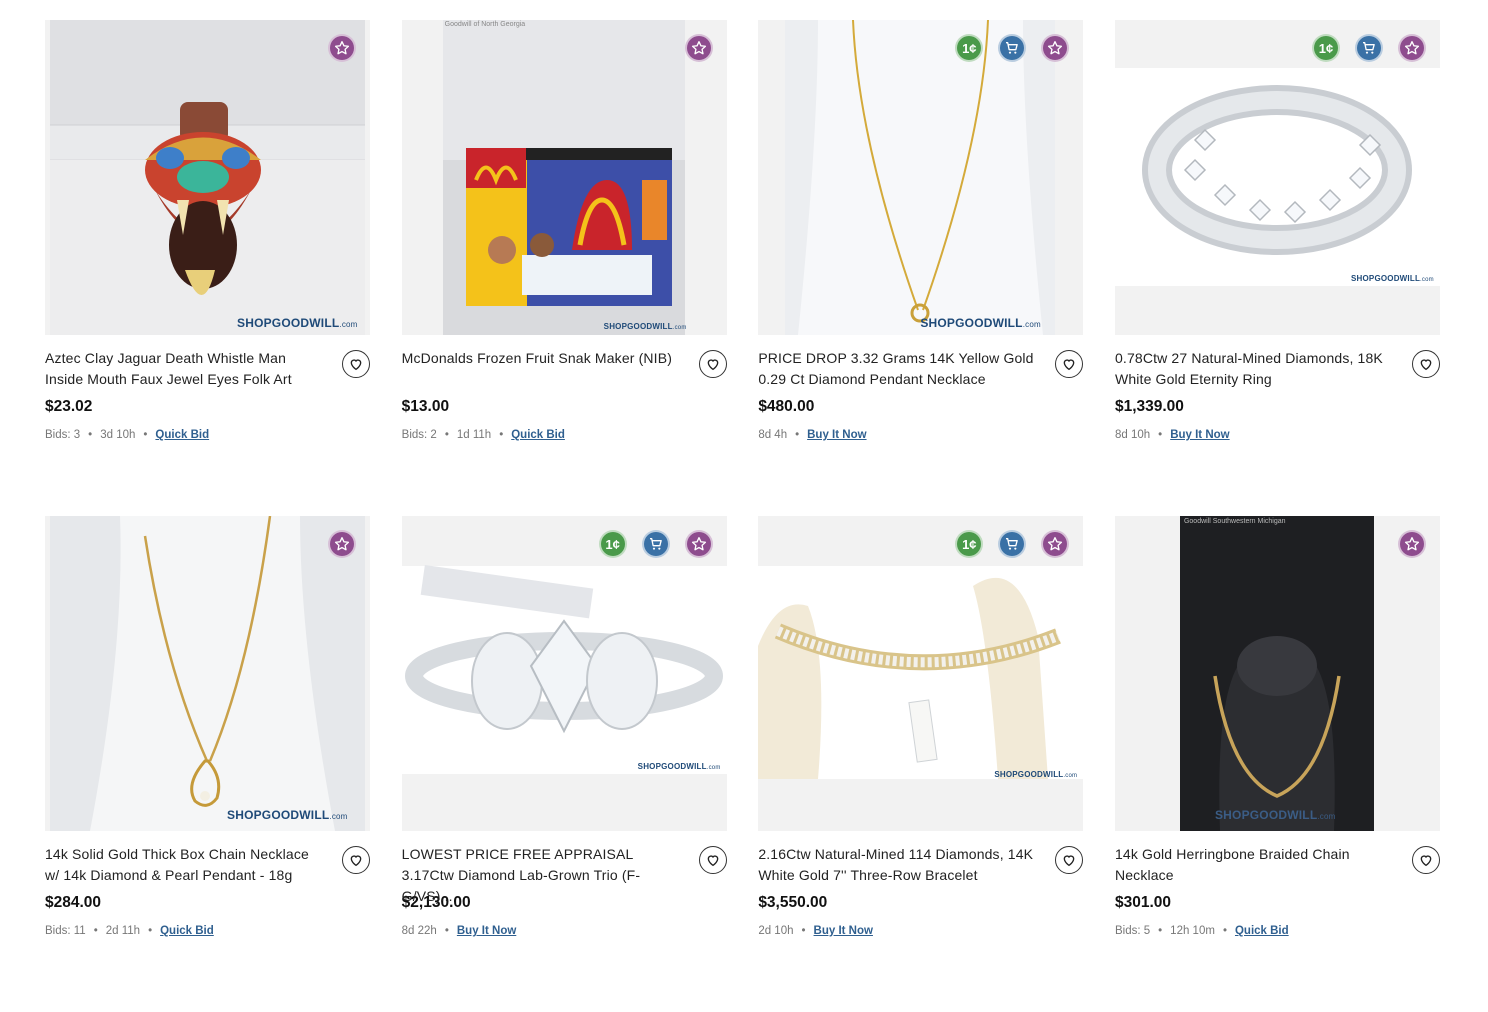 This screenshot has width=1488, height=1012. What do you see at coordinates (65, 931) in the screenshot?
I see `bid-count: Bids: 11` at bounding box center [65, 931].